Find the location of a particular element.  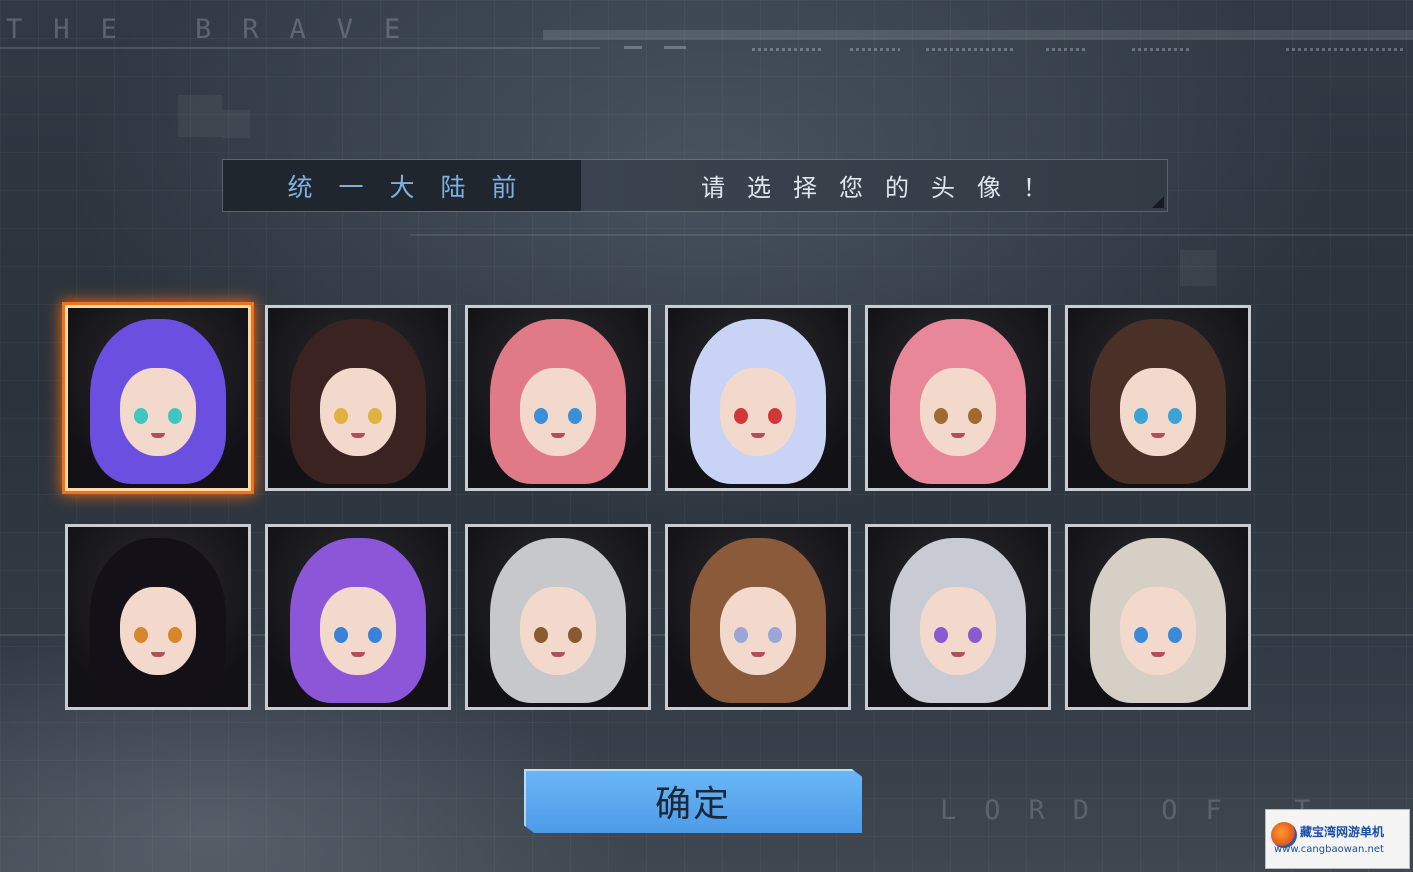

divider-line is located at coordinates (911, 235).